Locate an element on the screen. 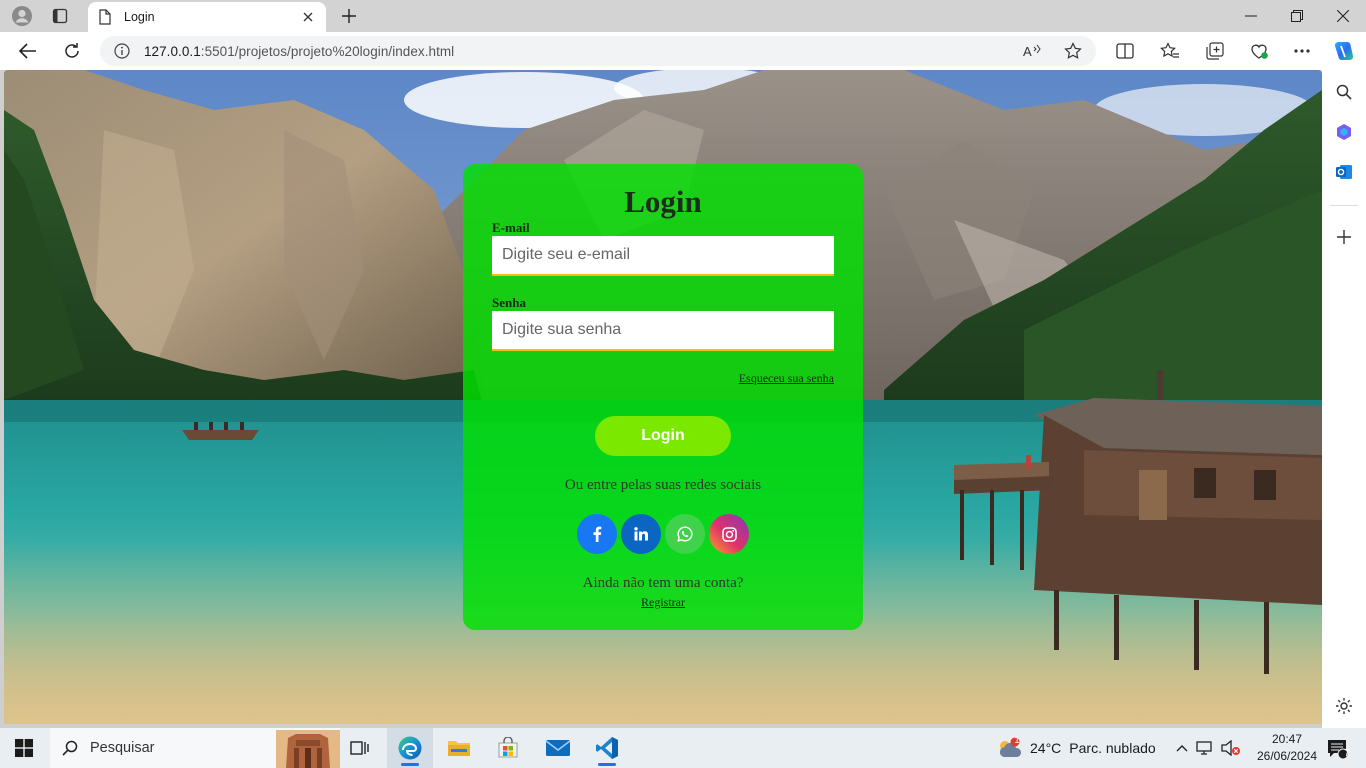 This screenshot has height=768, width=1366. favorite-star-icon is located at coordinates (1073, 51).